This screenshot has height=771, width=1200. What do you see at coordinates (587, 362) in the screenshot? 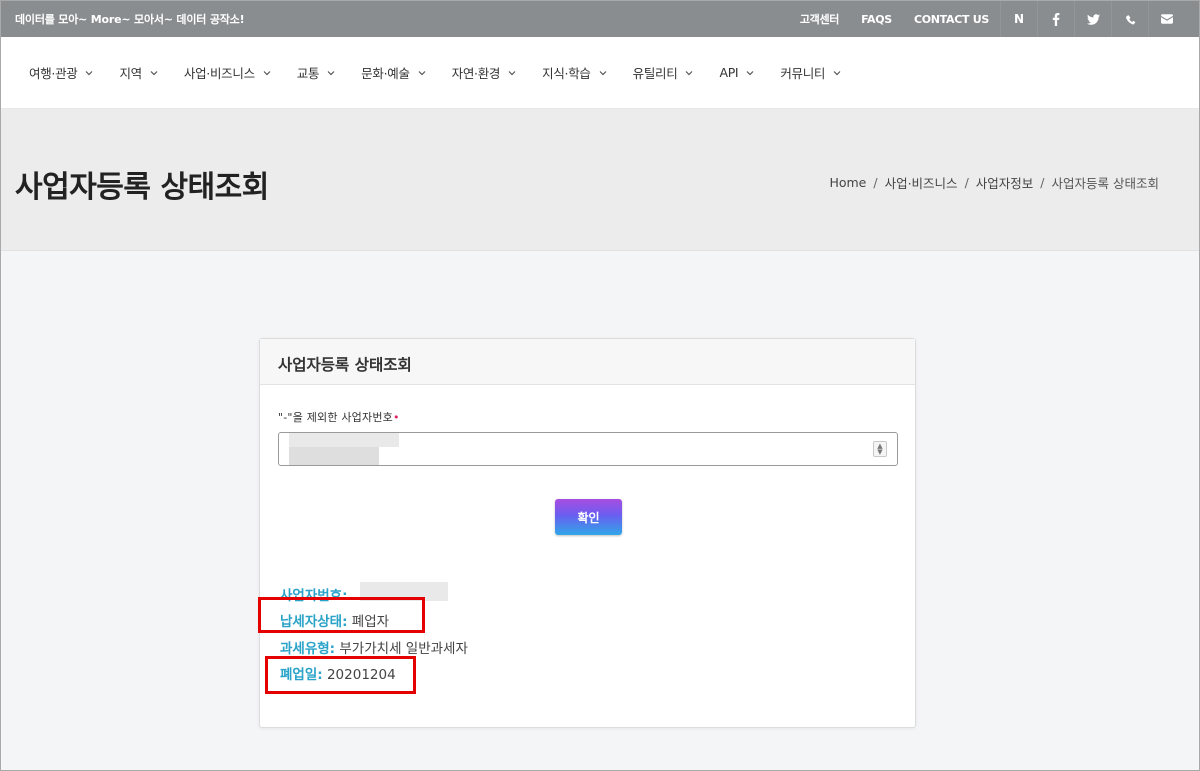
I see `card-title: 사업자등록 상태조회` at bounding box center [587, 362].